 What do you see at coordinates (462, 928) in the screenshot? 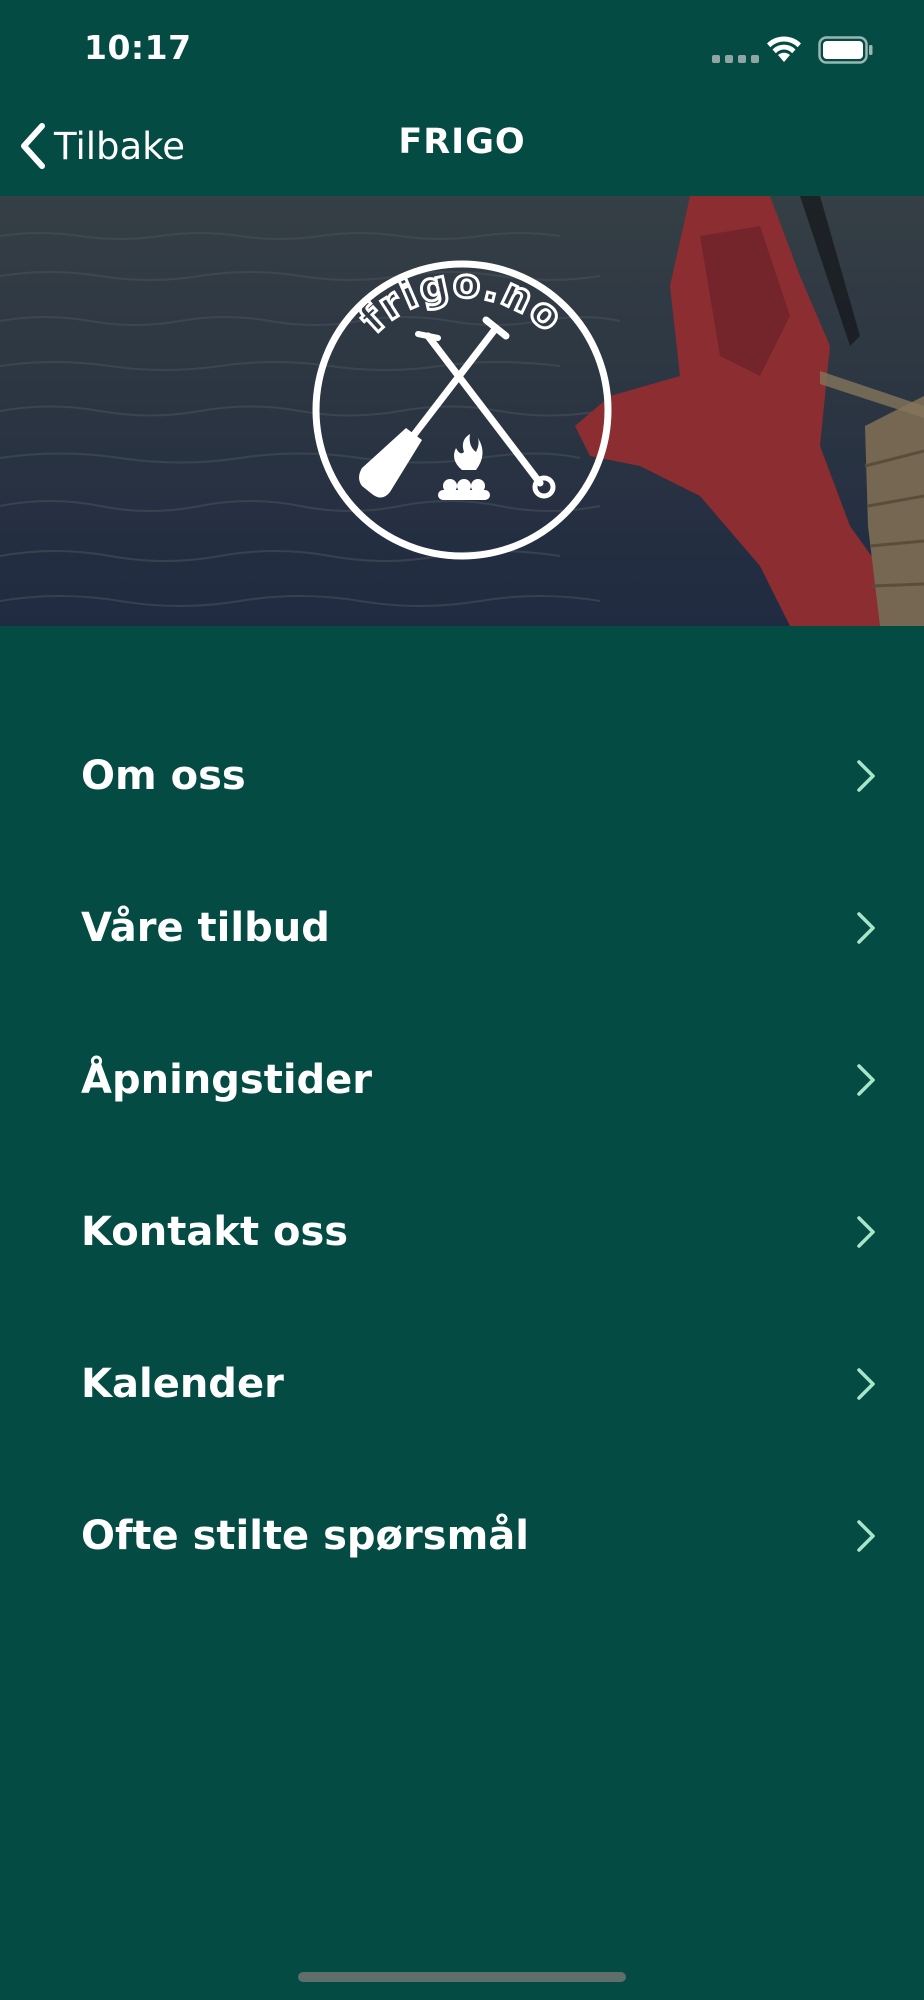
I see `menu-item-vare-tilbud: Våre tilbud` at bounding box center [462, 928].